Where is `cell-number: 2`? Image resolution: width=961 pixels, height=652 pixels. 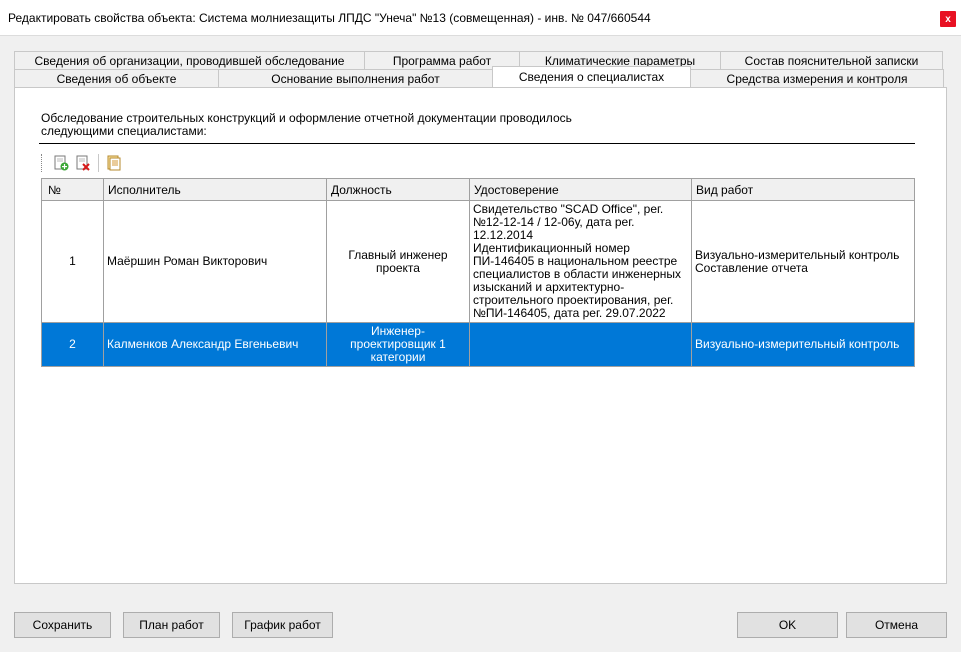
cell-number: 2 is located at coordinates (72, 344).